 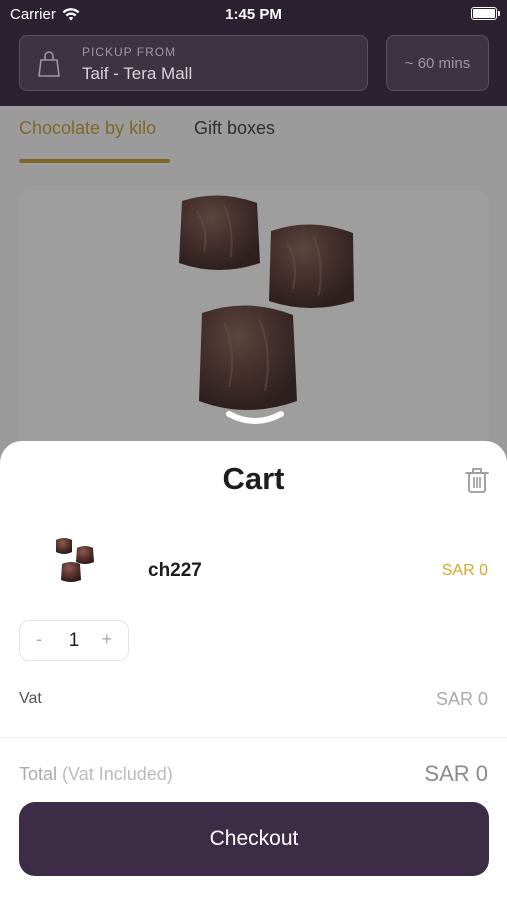 What do you see at coordinates (253, 478) in the screenshot?
I see `cart-title: Cart` at bounding box center [253, 478].